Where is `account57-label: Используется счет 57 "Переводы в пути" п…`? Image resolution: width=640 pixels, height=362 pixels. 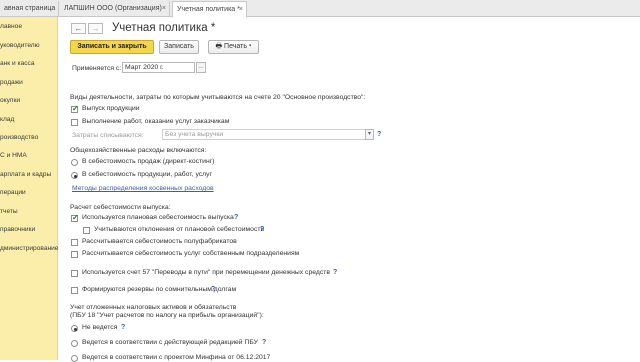 account57-label: Используется счет 57 "Переводы в пути" п… is located at coordinates (206, 272).